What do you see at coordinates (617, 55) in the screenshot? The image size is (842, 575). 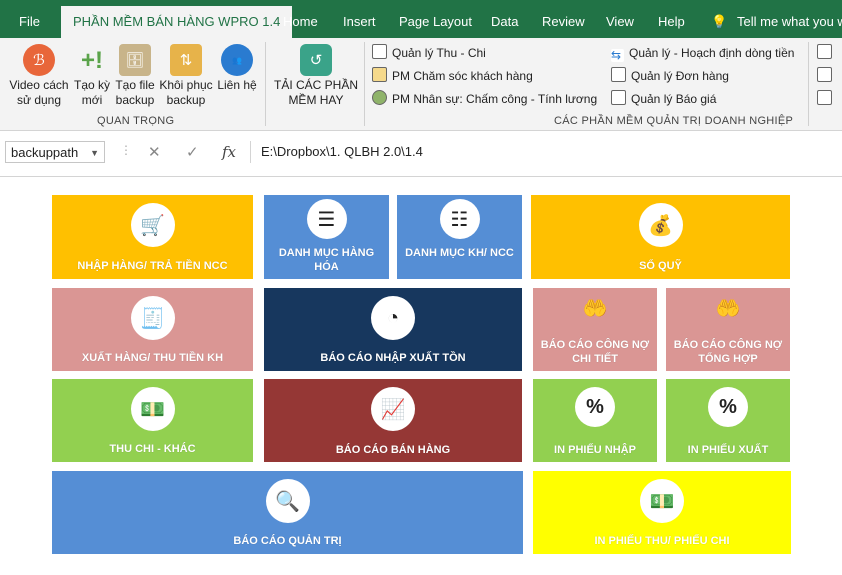 I see `arrows-icon: ⇆` at bounding box center [617, 55].